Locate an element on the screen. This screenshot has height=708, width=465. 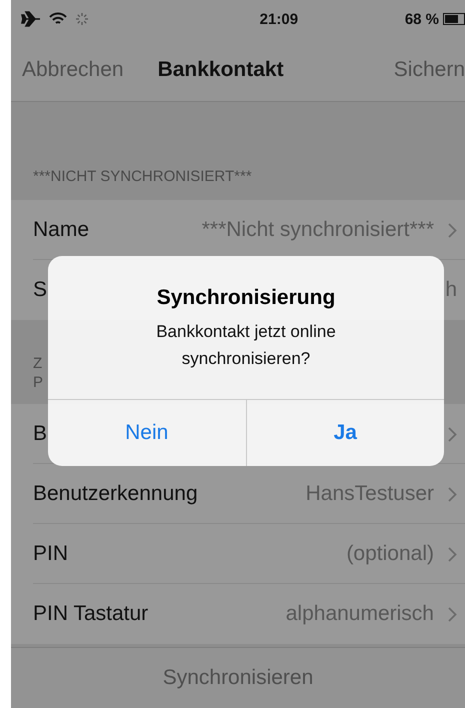
row-value: alphanumerisch is located at coordinates (360, 614).